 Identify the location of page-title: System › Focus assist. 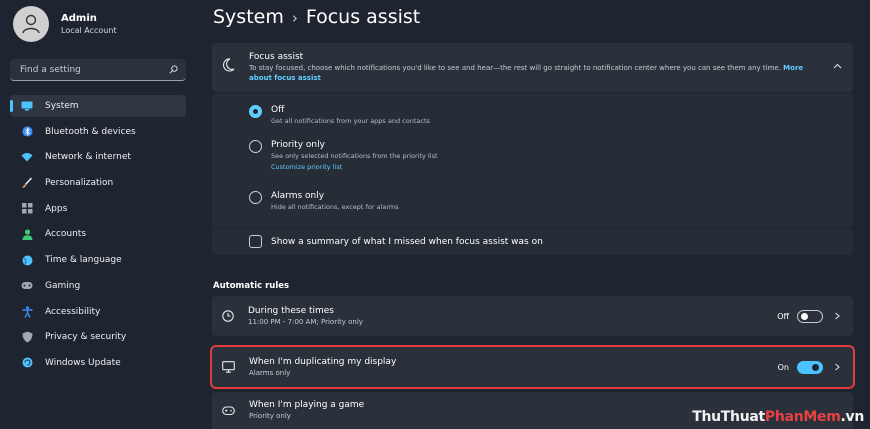
(316, 17).